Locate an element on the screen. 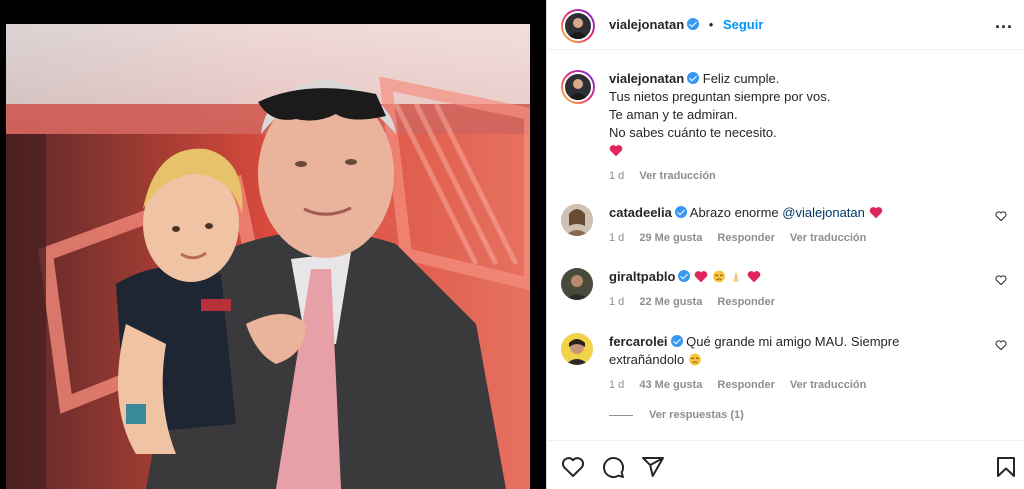 The image size is (1024, 489). comment-text: Abrazo enorme is located at coordinates (734, 212).